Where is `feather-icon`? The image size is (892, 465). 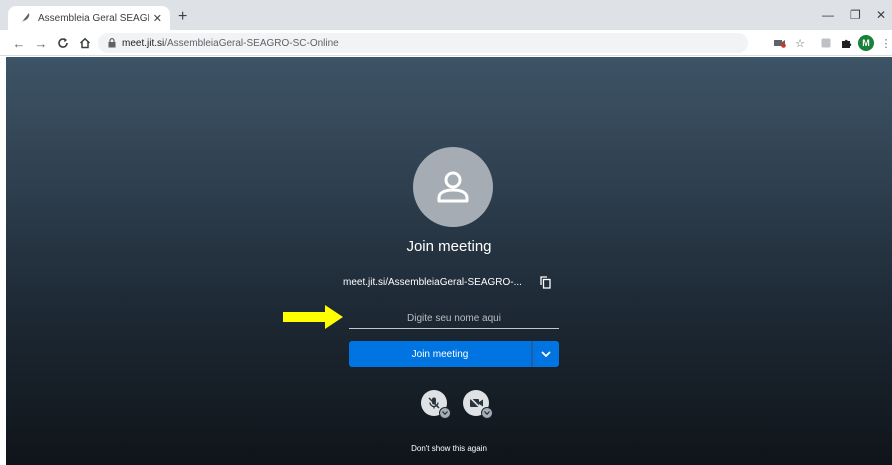
feather-icon is located at coordinates (25, 18).